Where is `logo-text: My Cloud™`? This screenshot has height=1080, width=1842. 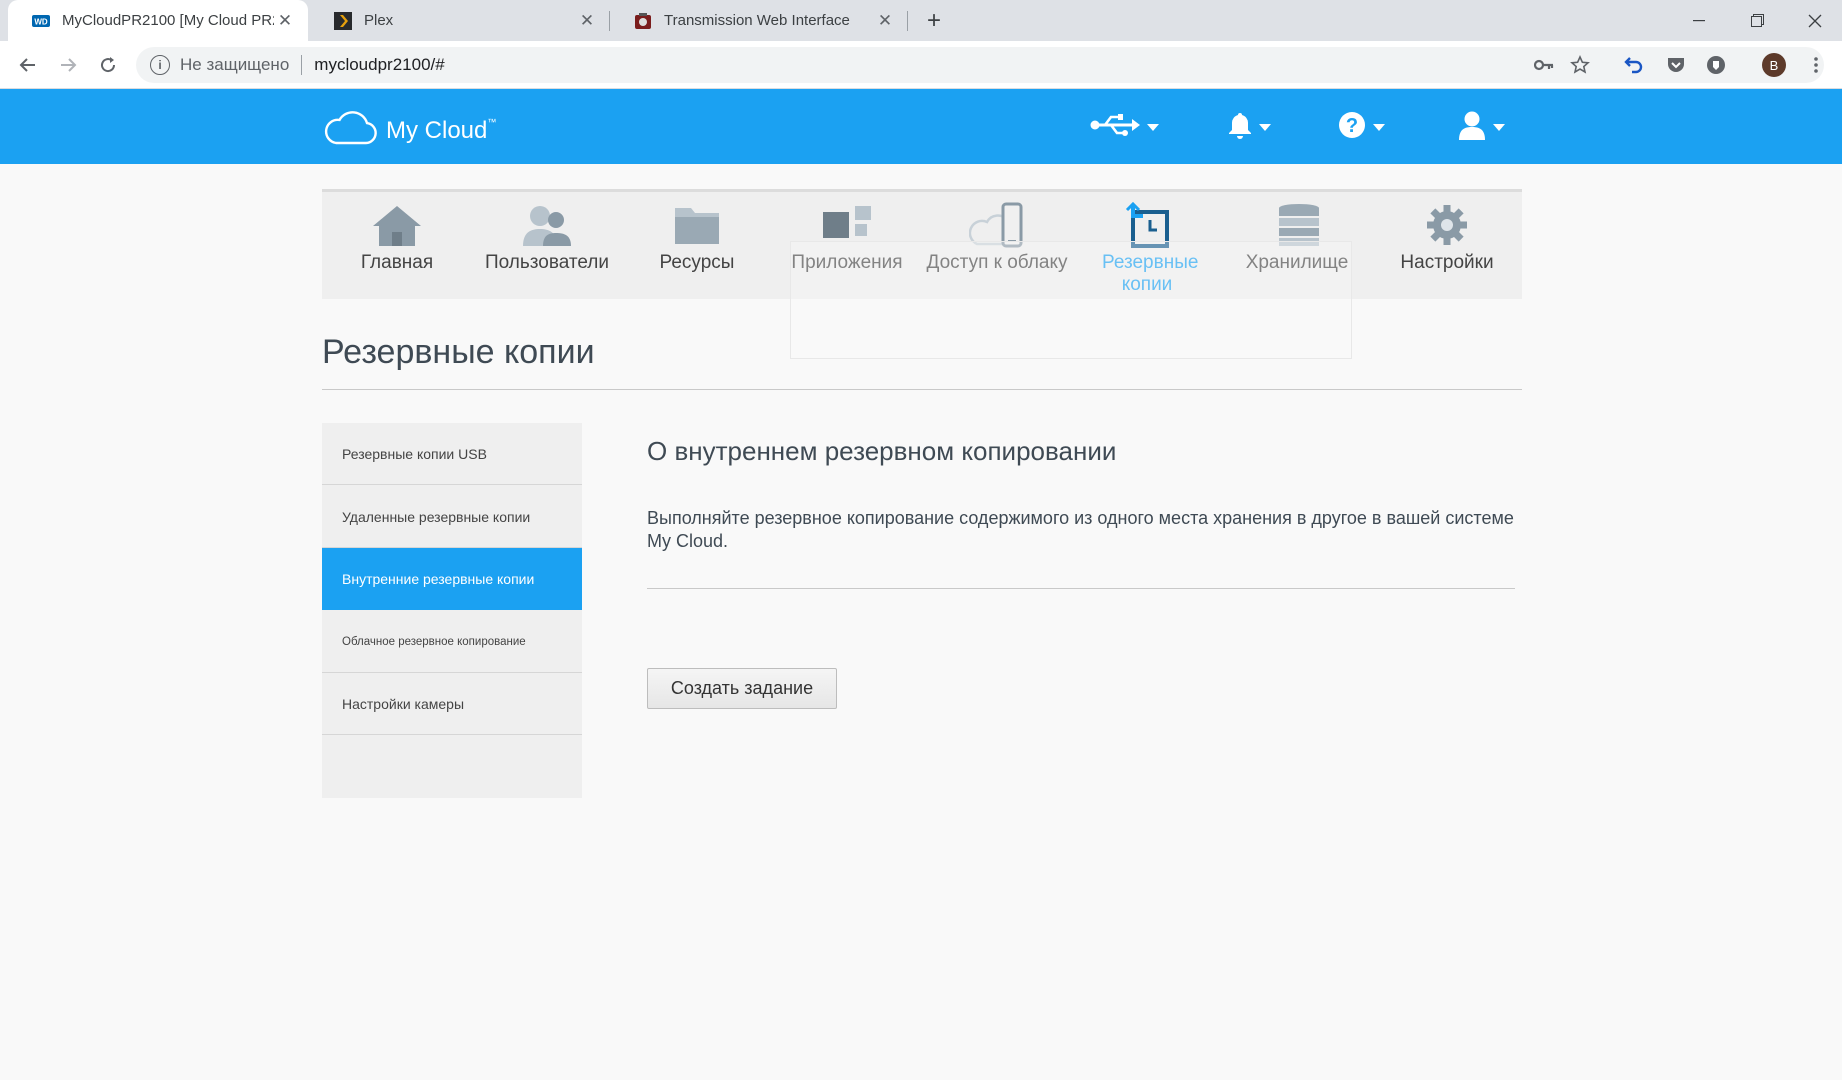
logo-text: My Cloud™ is located at coordinates (441, 130).